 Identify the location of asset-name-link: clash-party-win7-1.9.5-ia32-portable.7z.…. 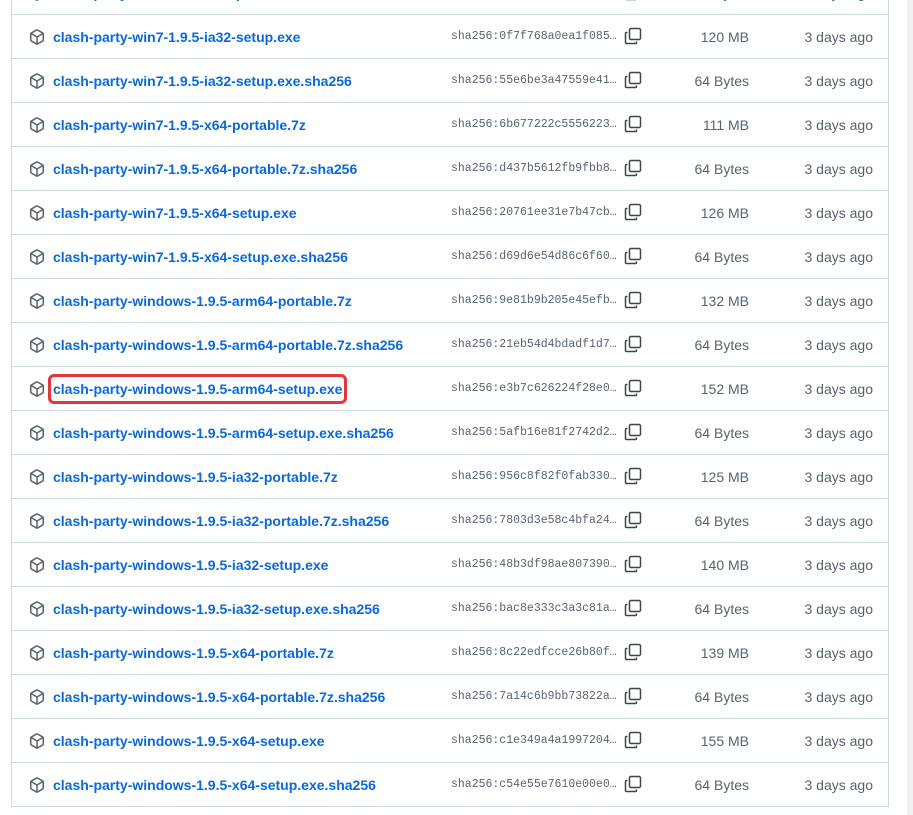
(207, 1).